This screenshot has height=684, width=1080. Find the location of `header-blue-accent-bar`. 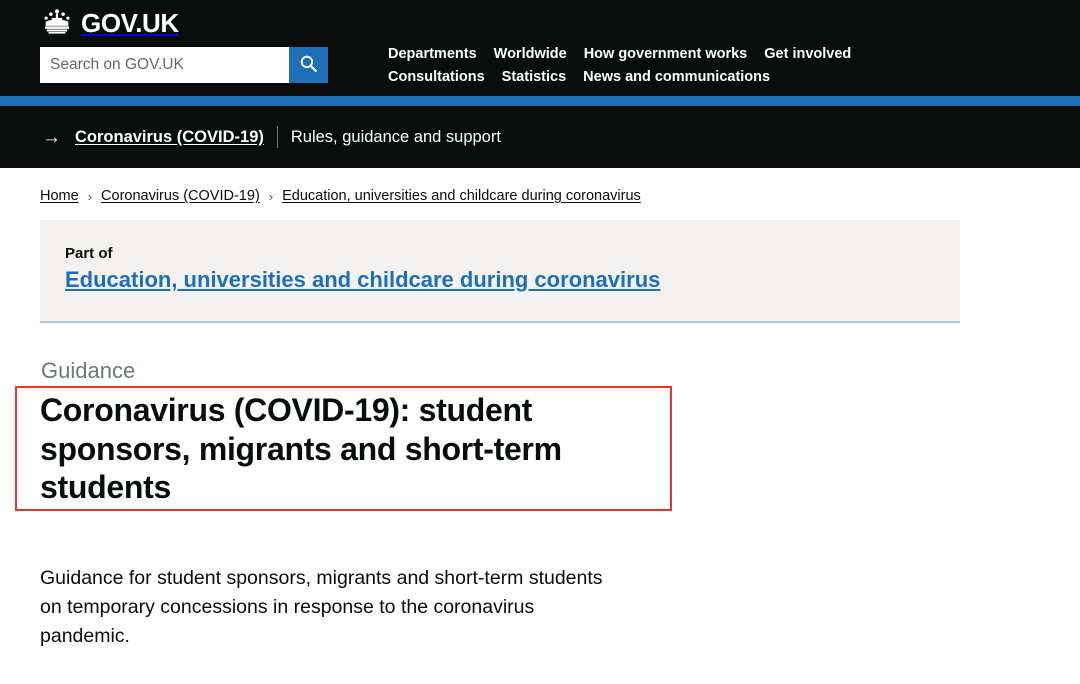

header-blue-accent-bar is located at coordinates (540, 101).